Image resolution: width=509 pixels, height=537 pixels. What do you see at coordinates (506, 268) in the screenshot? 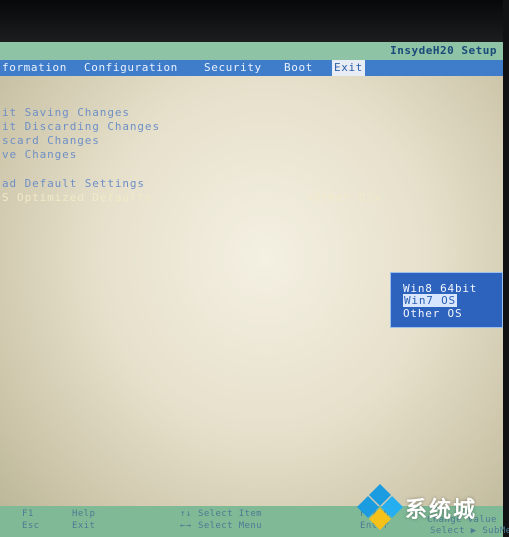
I see `monitor-bezel-right` at bounding box center [506, 268].